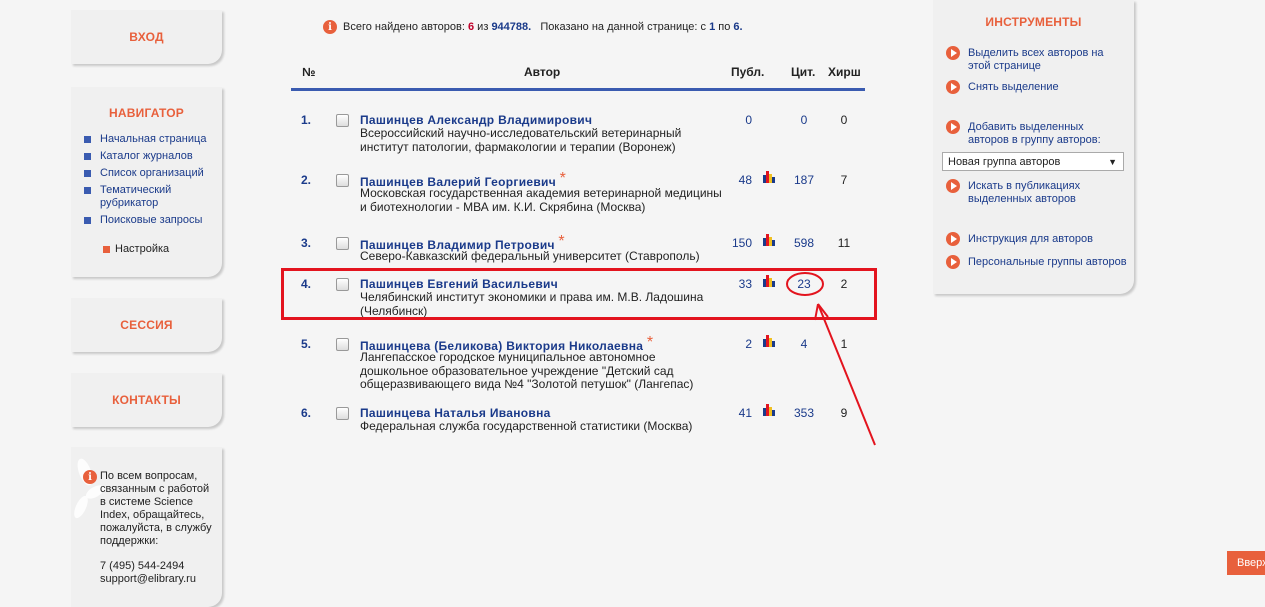 The height and width of the screenshot is (607, 1265). Describe the element at coordinates (142, 566) in the screenshot. I see `support-phone: 7 (495) 544-2494` at that location.